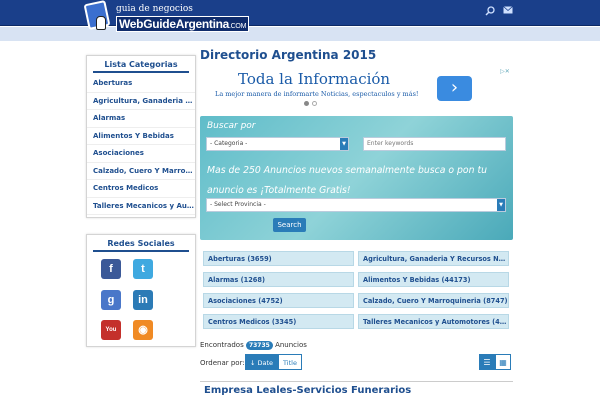 The width and height of the screenshot is (600, 400). Describe the element at coordinates (306, 103) in the screenshot. I see `ad-dot-active` at that location.